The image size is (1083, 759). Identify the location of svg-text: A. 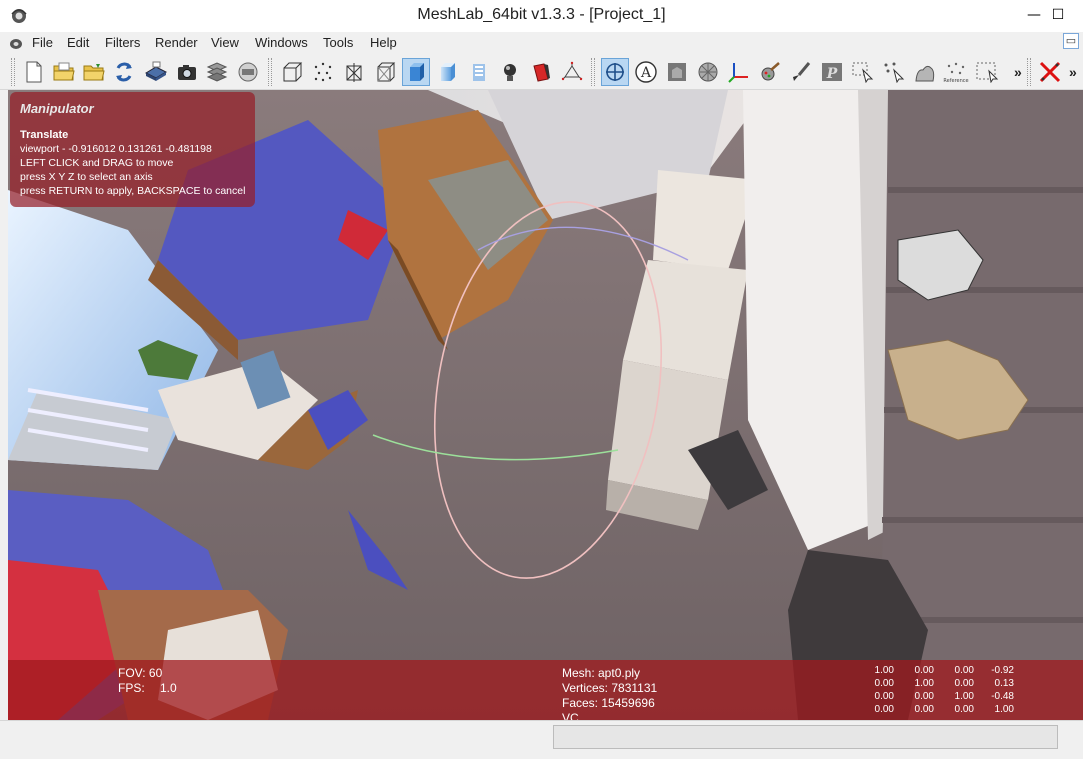
(646, 73).